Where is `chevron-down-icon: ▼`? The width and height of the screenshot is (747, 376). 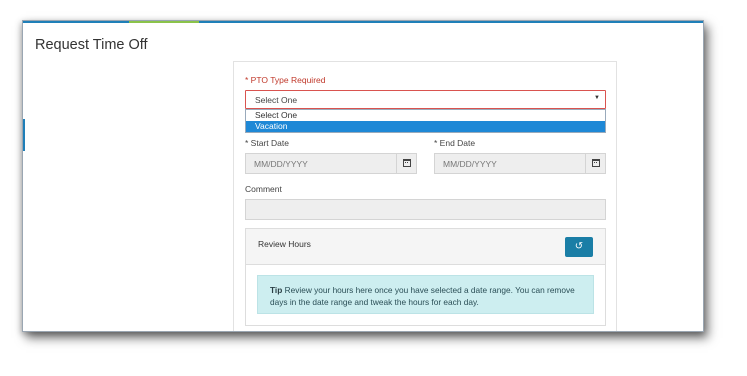
chevron-down-icon: ▼ is located at coordinates (597, 98).